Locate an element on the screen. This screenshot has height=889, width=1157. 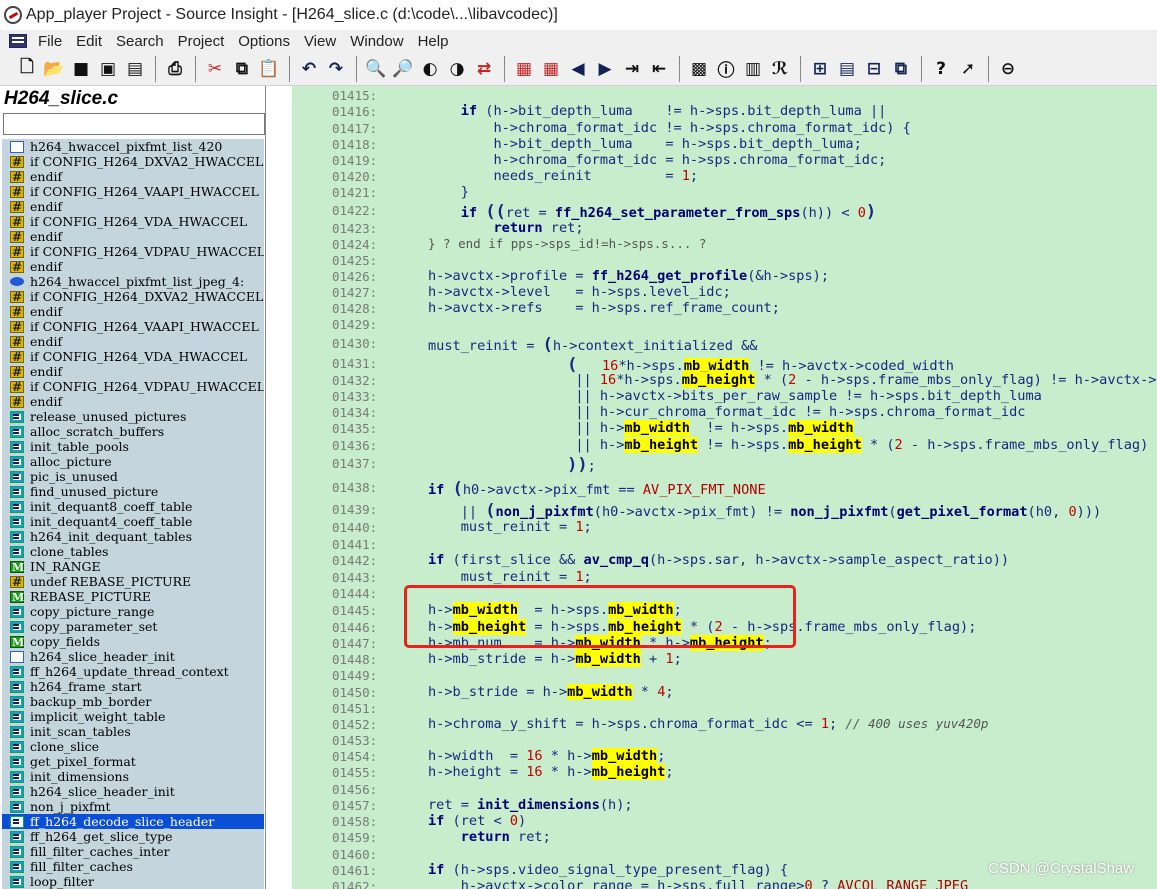
lookup-icon: ℛ is located at coordinates (780, 69).